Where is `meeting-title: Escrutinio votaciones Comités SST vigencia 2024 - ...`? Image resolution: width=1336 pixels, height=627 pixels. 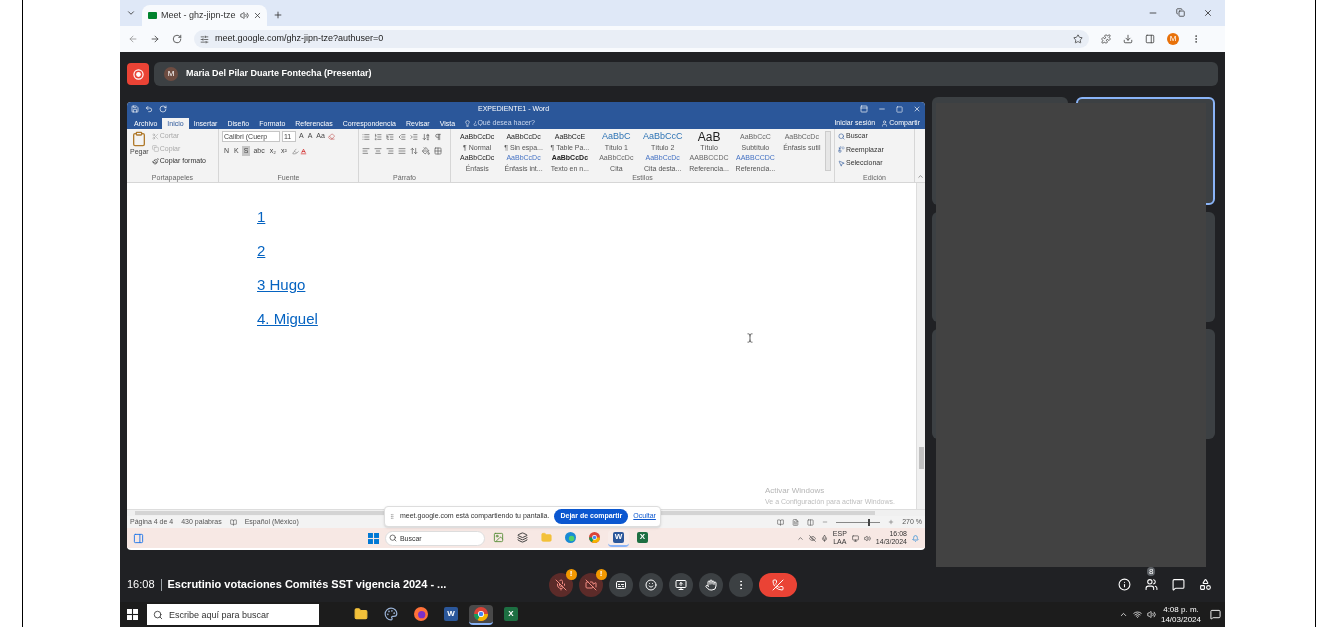 meeting-title: Escrutinio votaciones Comités SST vigencia 2024 - ... is located at coordinates (307, 585).